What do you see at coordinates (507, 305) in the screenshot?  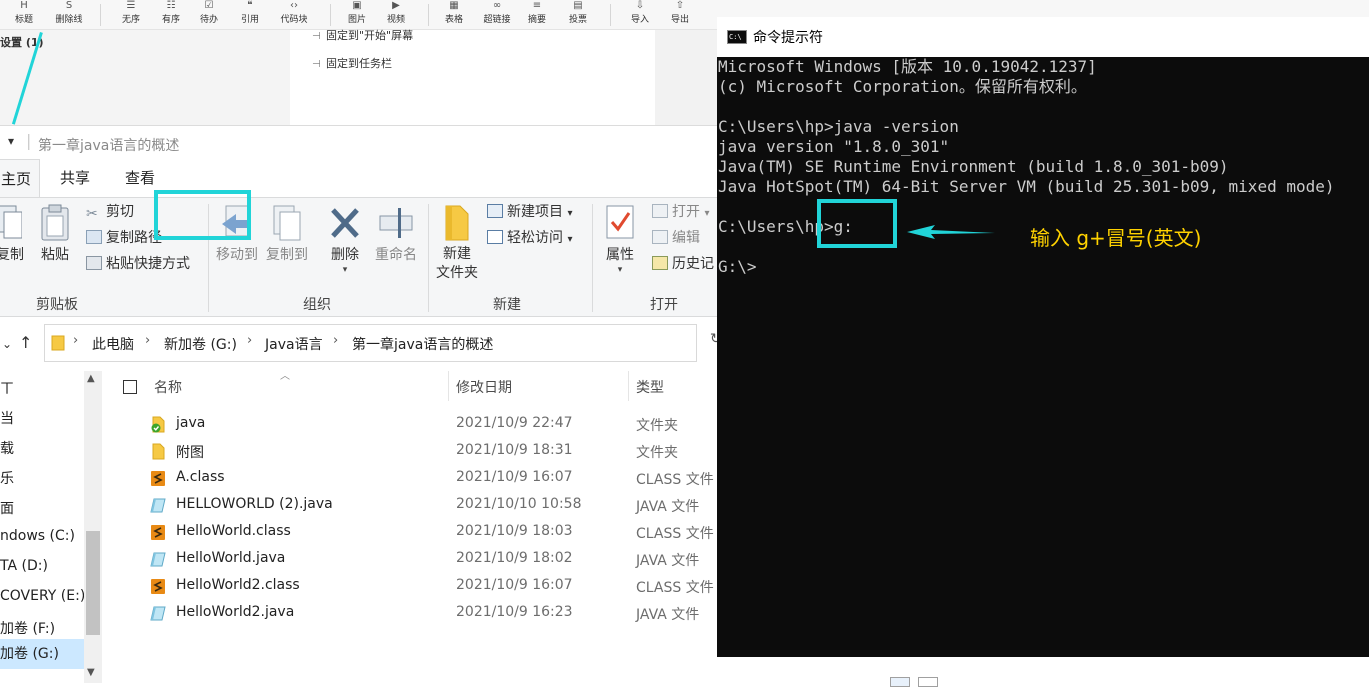 I see `new-group-label: 新建` at bounding box center [507, 305].